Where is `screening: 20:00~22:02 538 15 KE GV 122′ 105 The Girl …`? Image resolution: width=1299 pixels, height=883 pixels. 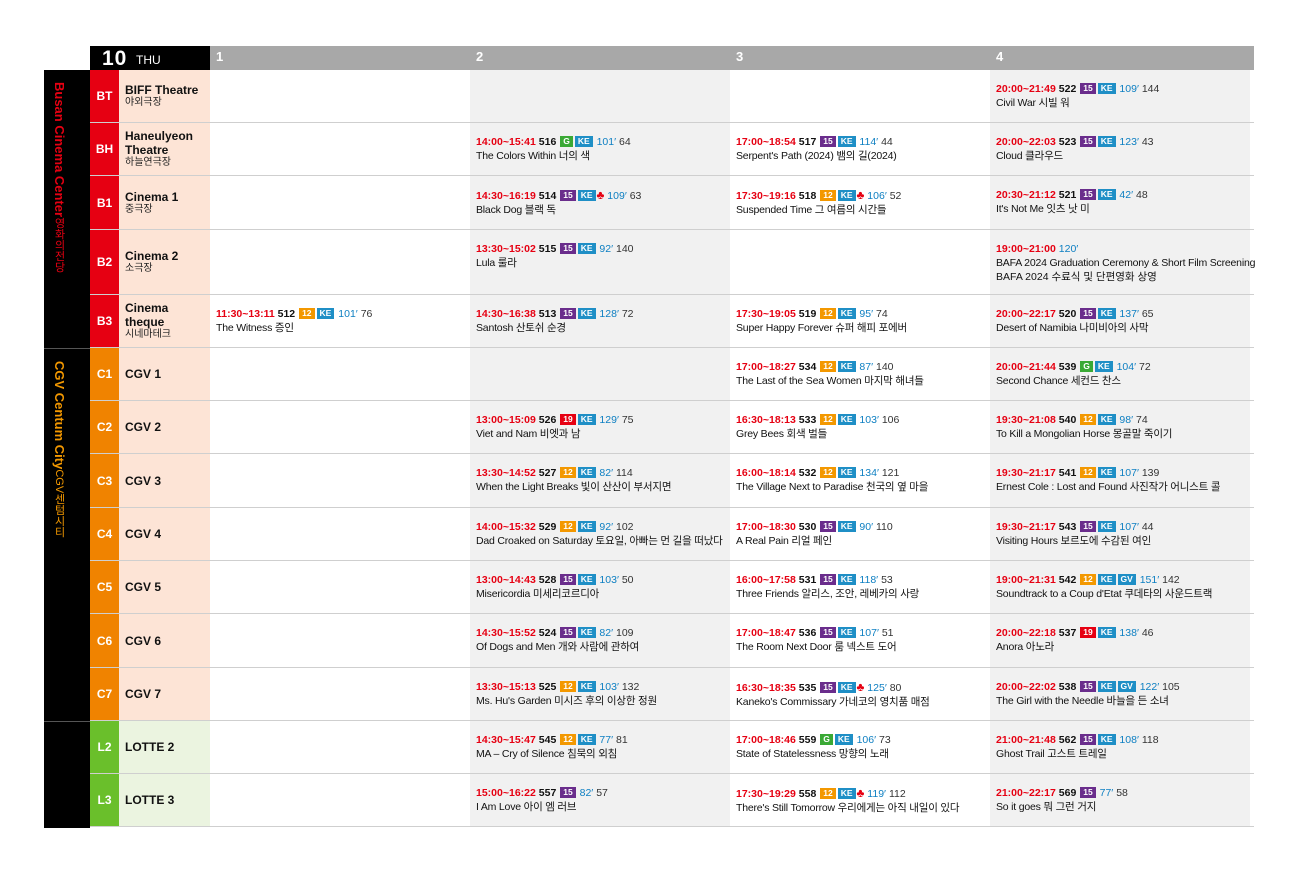
screening: 20:00~22:02 538 15 KE GV 122′ 105 The Girl … is located at coordinates (1122, 694).